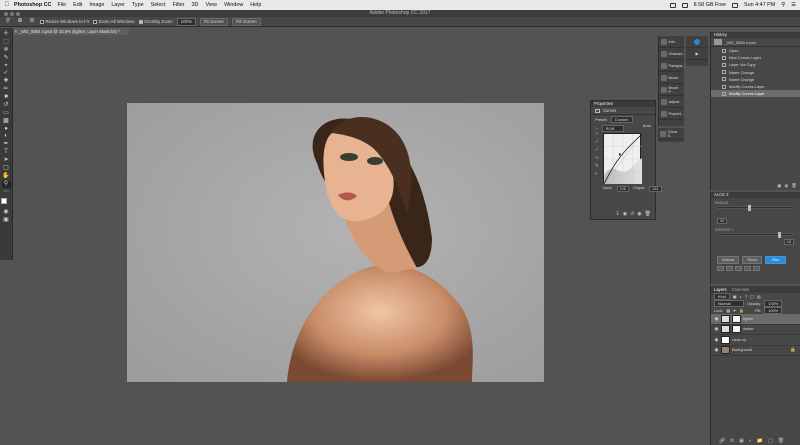  Describe the element at coordinates (722, 221) in the screenshot. I see `radius-value-field: 30` at that location.